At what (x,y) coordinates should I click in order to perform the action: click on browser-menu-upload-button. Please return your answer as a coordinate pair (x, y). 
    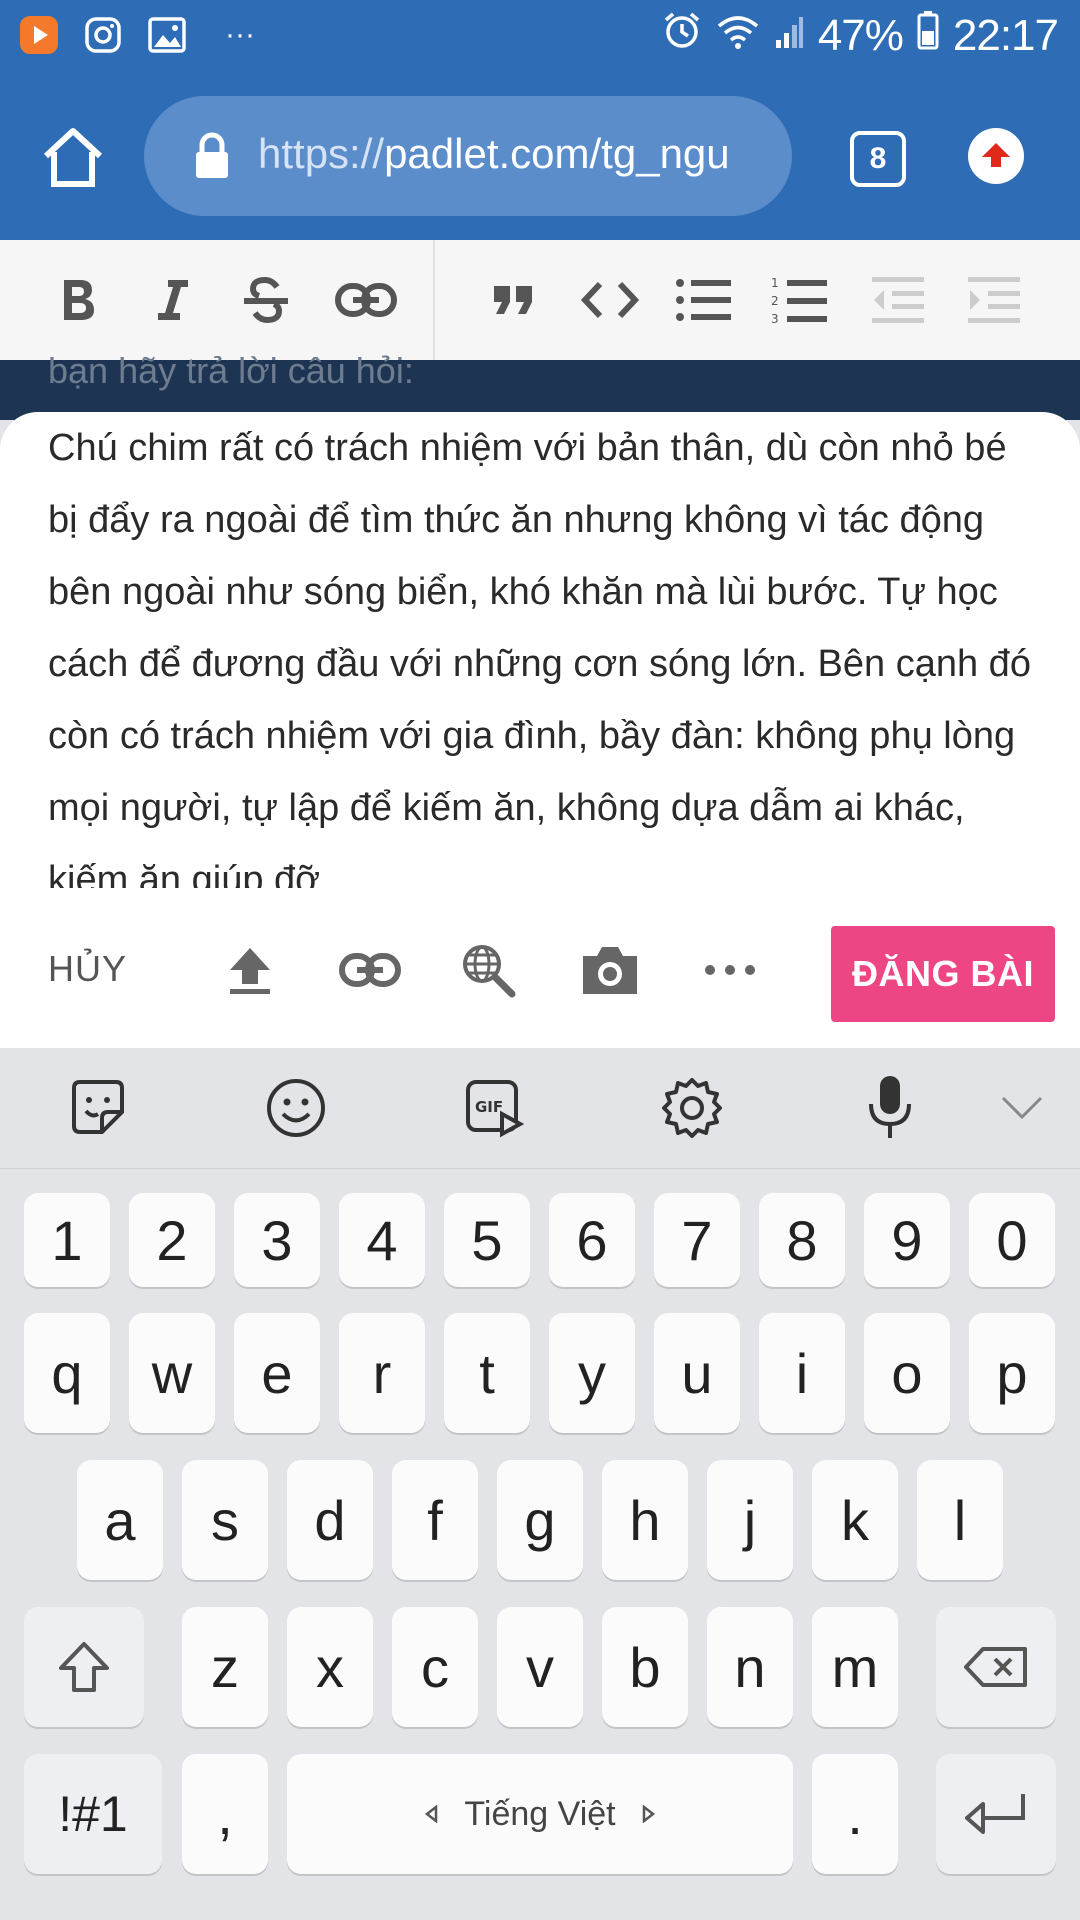
    Looking at the image, I should click on (996, 156).